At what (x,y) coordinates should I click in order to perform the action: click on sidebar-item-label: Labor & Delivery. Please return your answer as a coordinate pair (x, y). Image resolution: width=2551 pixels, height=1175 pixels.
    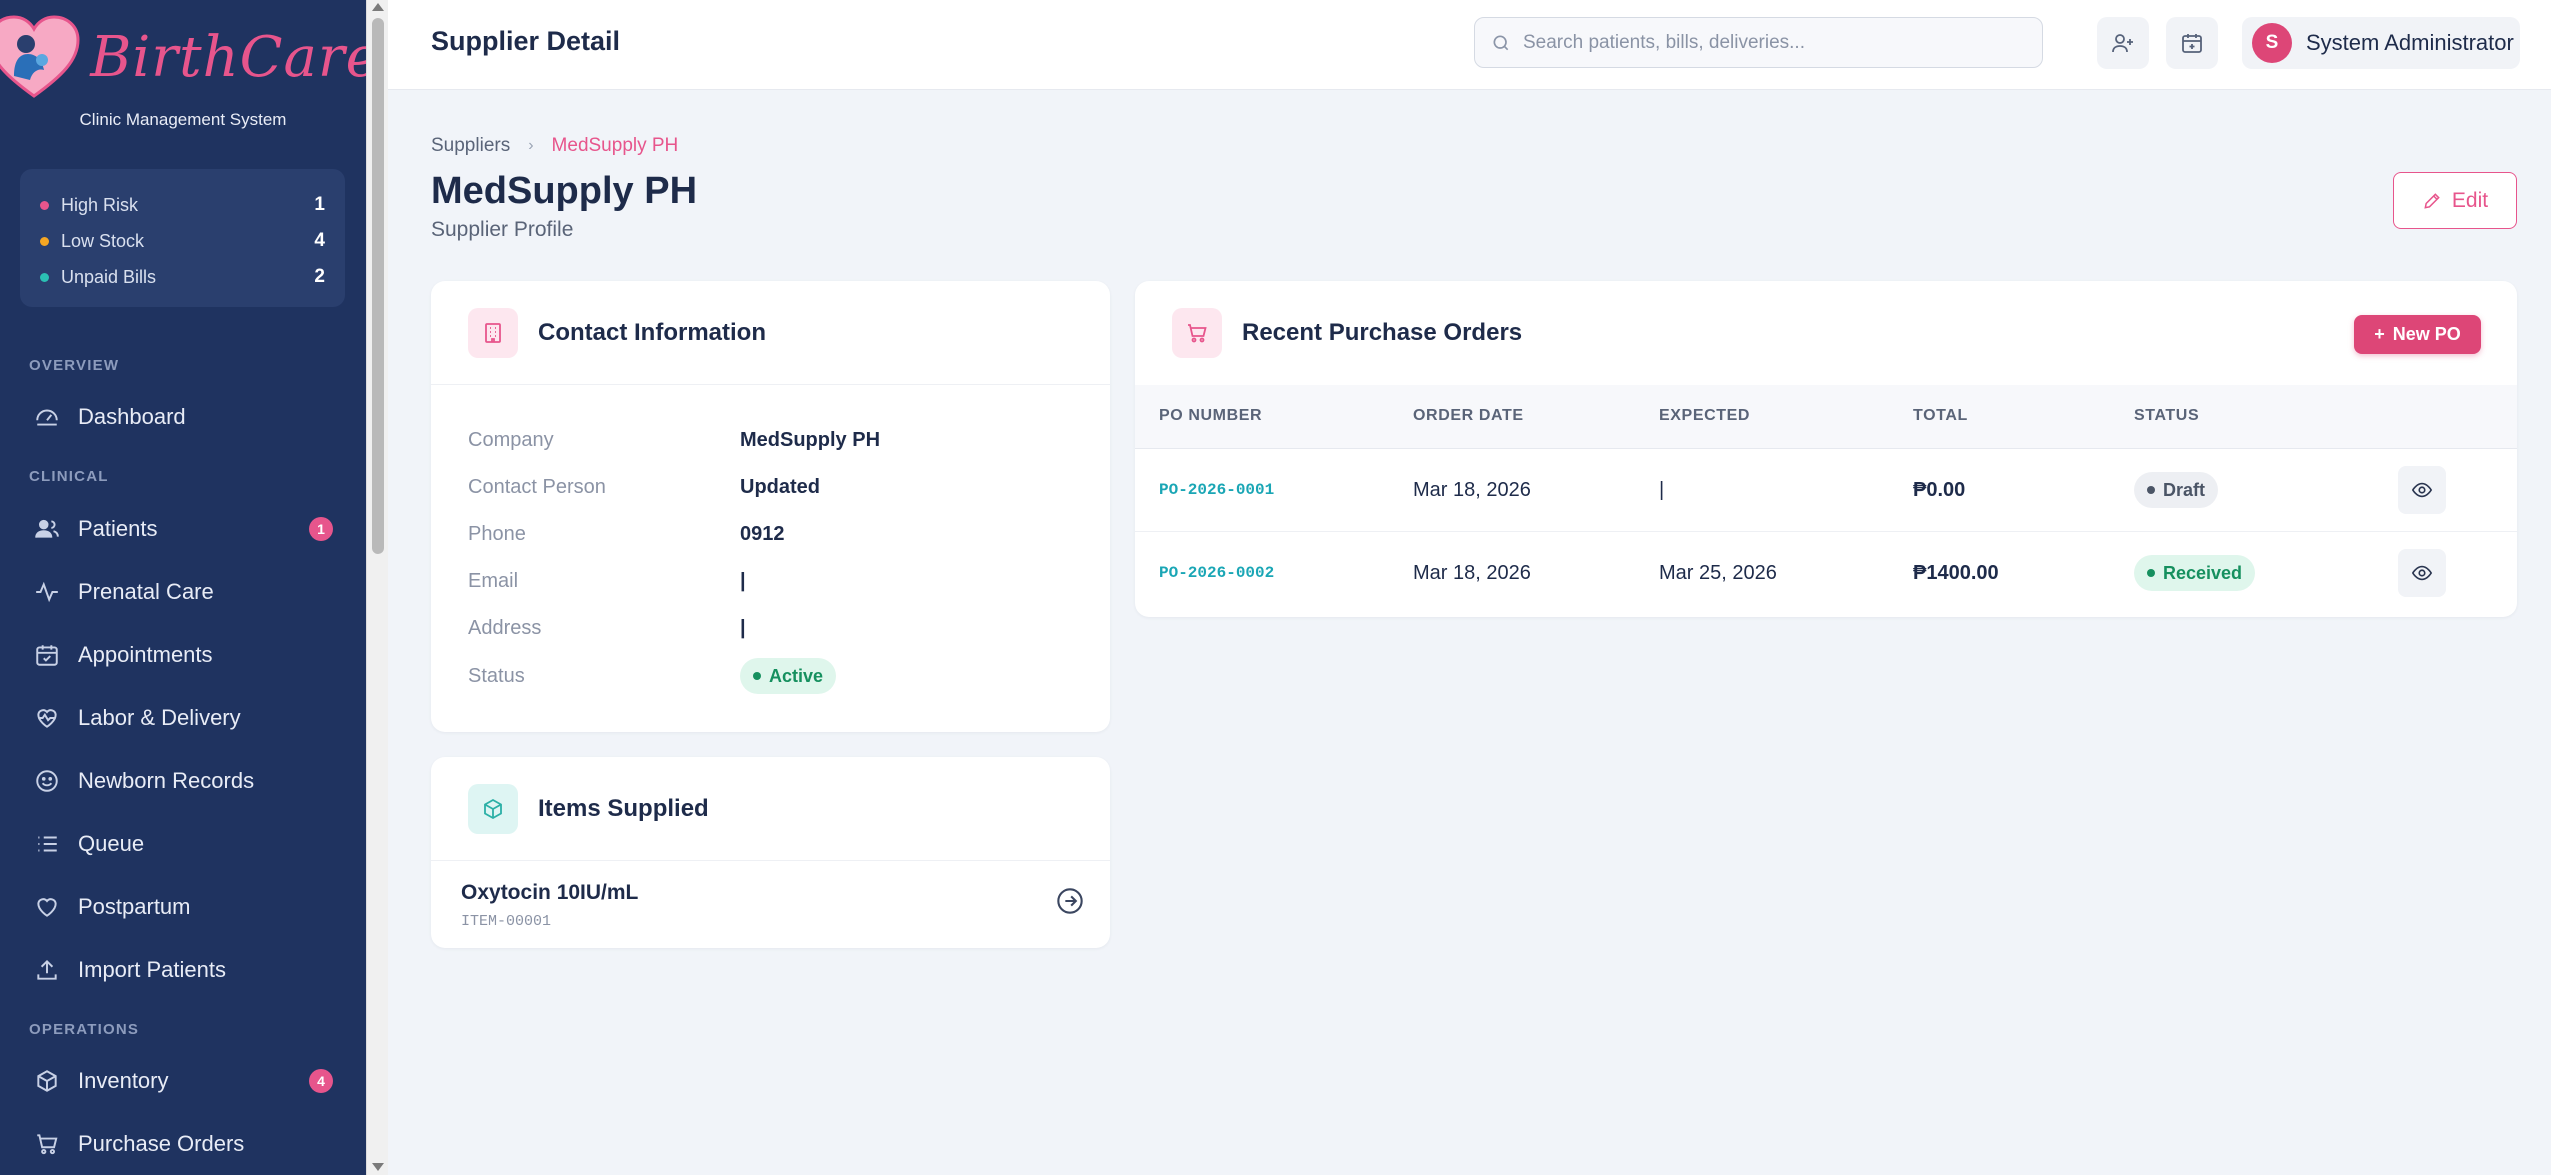
    Looking at the image, I should click on (159, 717).